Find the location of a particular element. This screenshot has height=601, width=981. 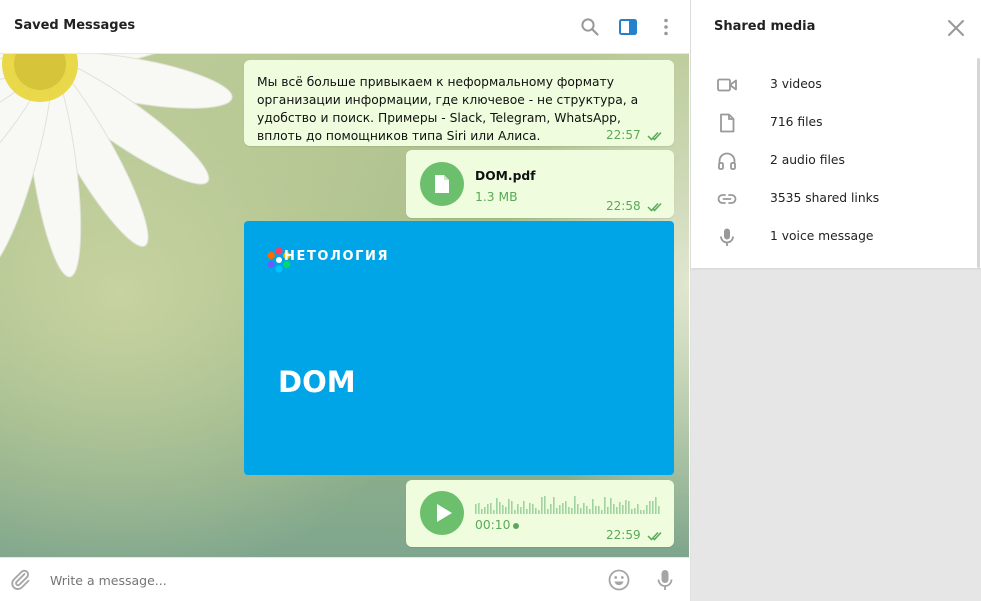

link-icon is located at coordinates (727, 199).